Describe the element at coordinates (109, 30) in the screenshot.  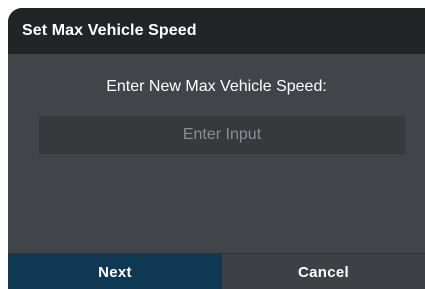
I see `dialog-title: Set Max Vehicle Speed` at that location.